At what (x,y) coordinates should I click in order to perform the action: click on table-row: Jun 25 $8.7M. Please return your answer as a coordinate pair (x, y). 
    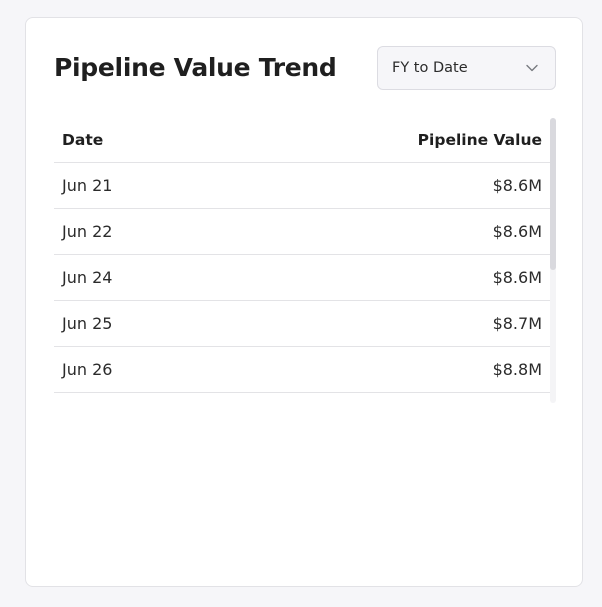
    Looking at the image, I should click on (302, 324).